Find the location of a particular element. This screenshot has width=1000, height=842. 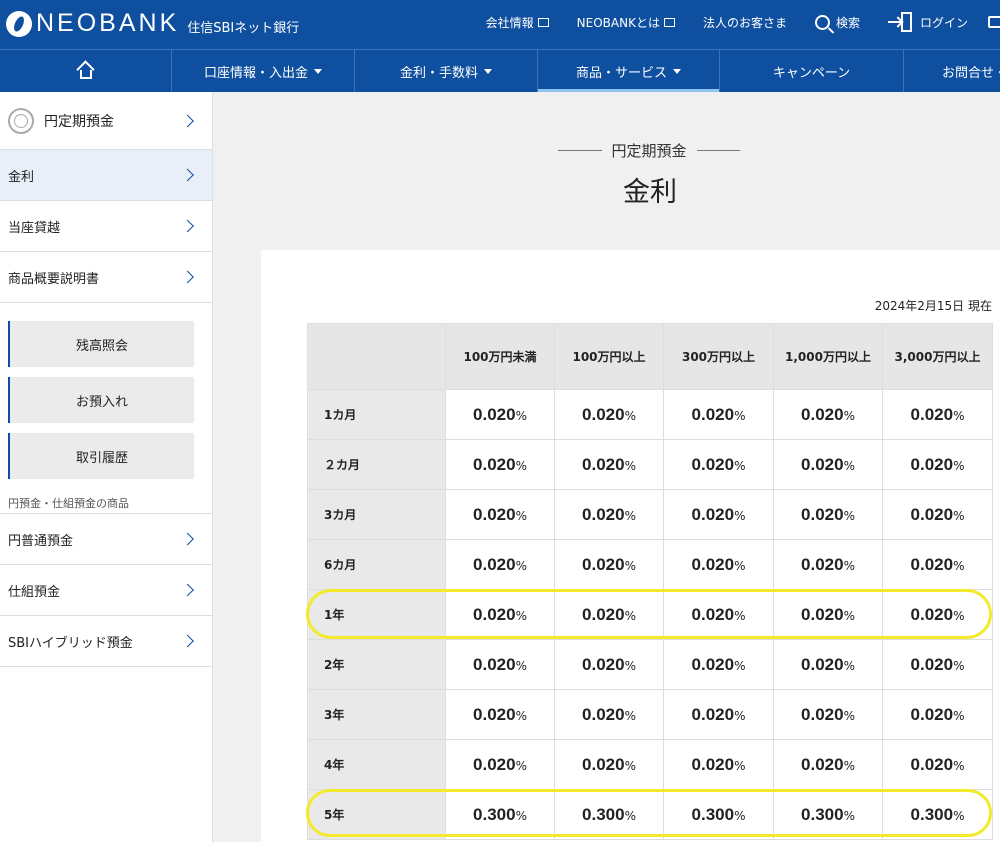

sidebar-item-hybrid-deposit: SBIハイブリッド預金 is located at coordinates (106, 641).